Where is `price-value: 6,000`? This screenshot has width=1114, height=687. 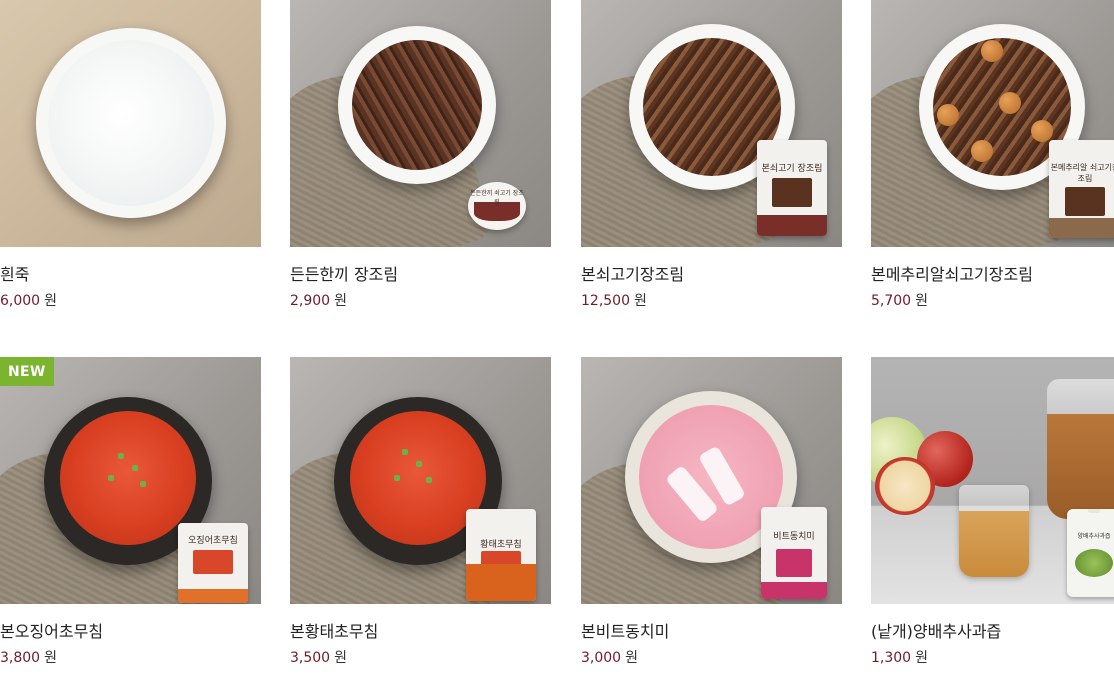
price-value: 6,000 is located at coordinates (20, 301).